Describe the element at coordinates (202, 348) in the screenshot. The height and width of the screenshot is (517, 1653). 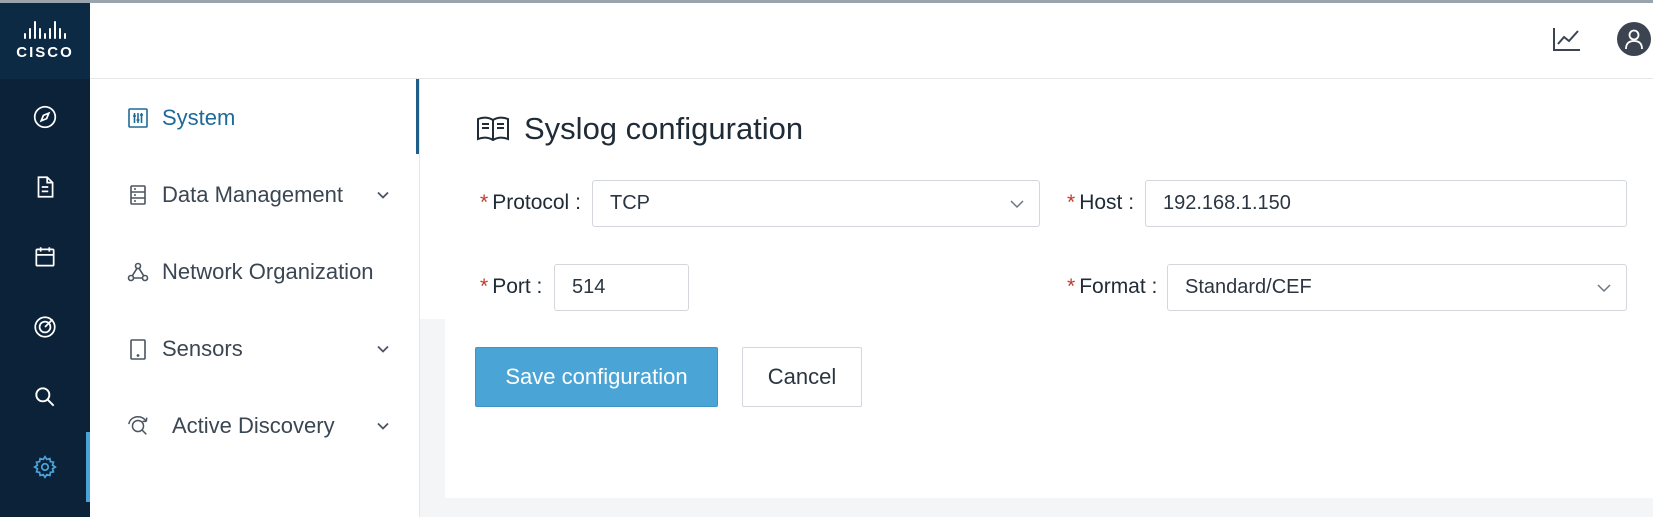
I see `sidebar-item-label: Sensors` at that location.